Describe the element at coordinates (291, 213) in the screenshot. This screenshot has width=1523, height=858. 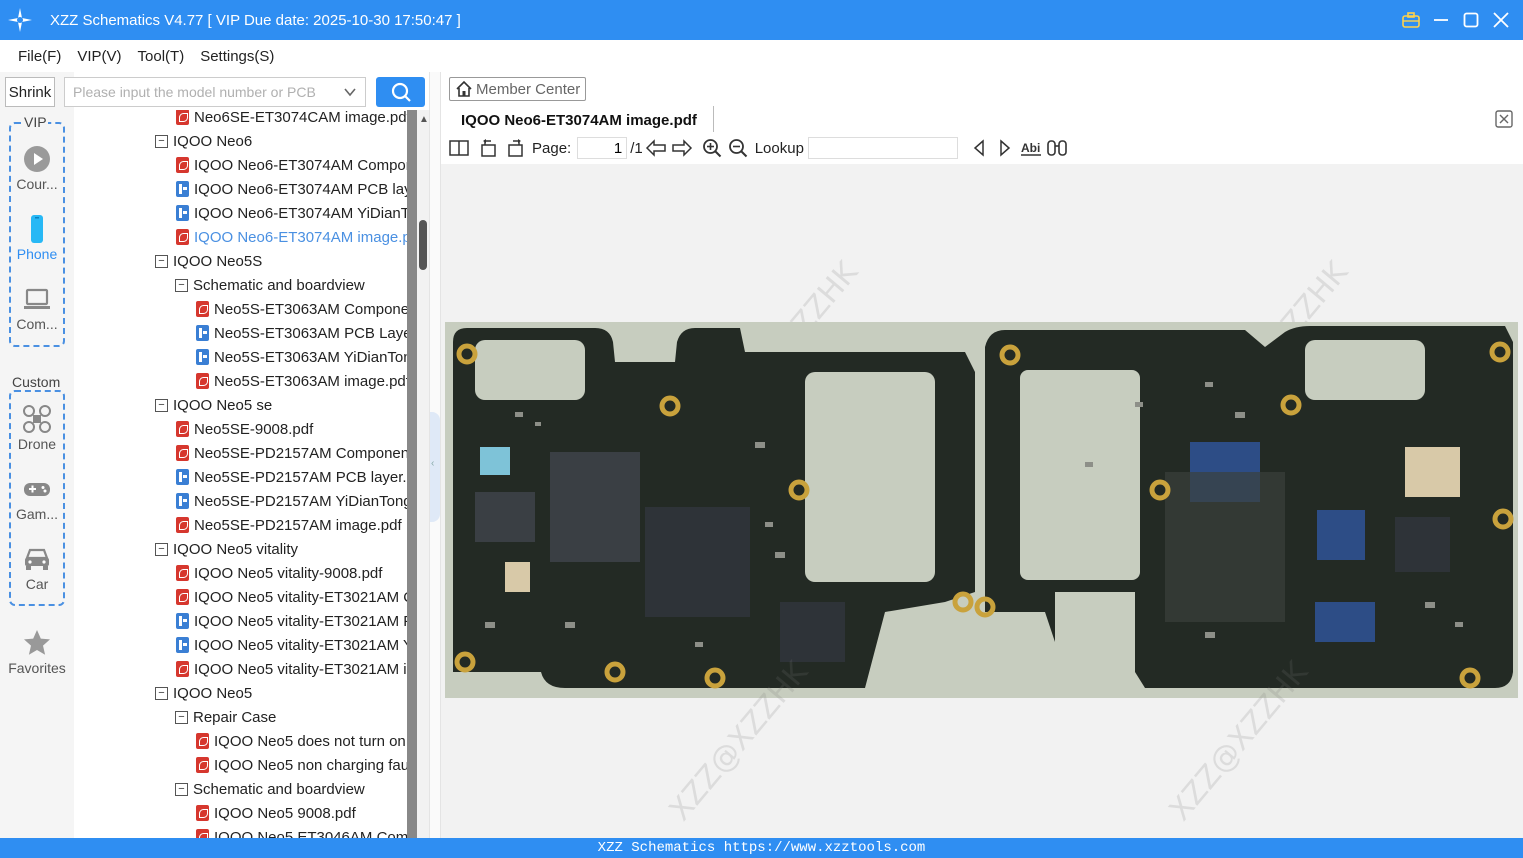
I see `tree-file: IQOO Neo6-ET3074AM YiDianTong` at that location.